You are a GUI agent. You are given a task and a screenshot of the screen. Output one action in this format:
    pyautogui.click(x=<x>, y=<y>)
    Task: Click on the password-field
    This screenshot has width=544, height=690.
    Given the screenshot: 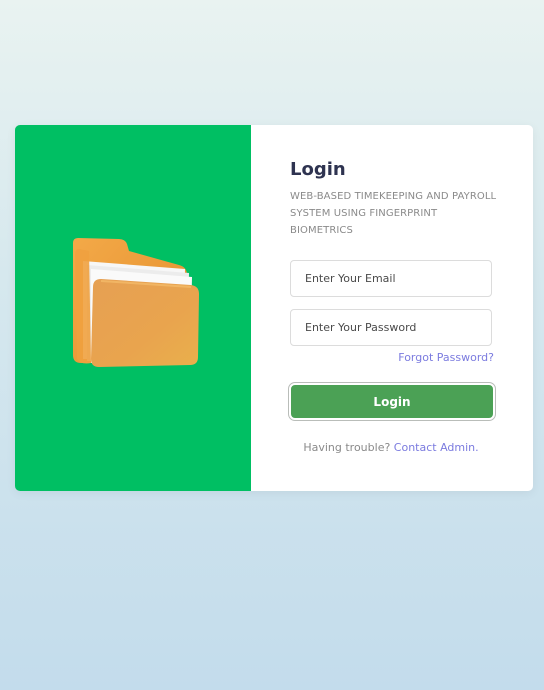 What is the action you would take?
    pyautogui.click(x=391, y=327)
    